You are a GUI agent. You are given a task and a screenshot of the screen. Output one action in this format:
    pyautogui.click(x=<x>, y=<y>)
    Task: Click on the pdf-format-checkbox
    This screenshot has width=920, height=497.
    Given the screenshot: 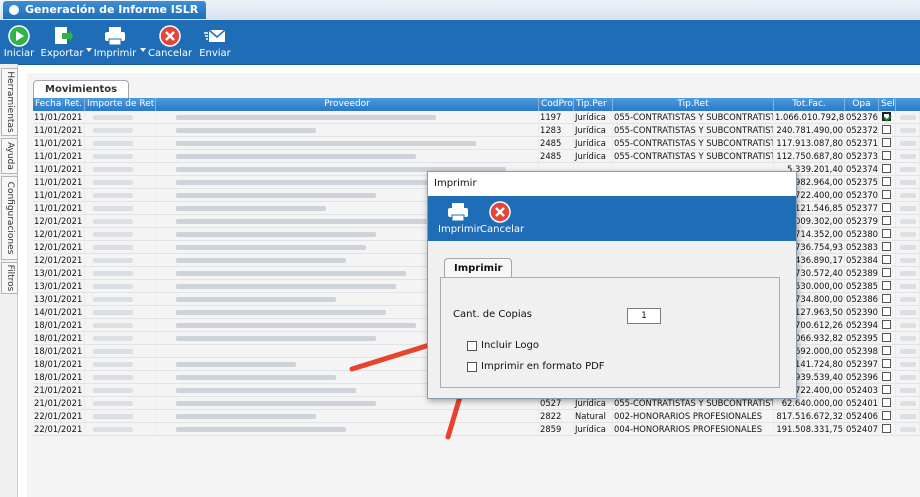 What is the action you would take?
    pyautogui.click(x=472, y=367)
    